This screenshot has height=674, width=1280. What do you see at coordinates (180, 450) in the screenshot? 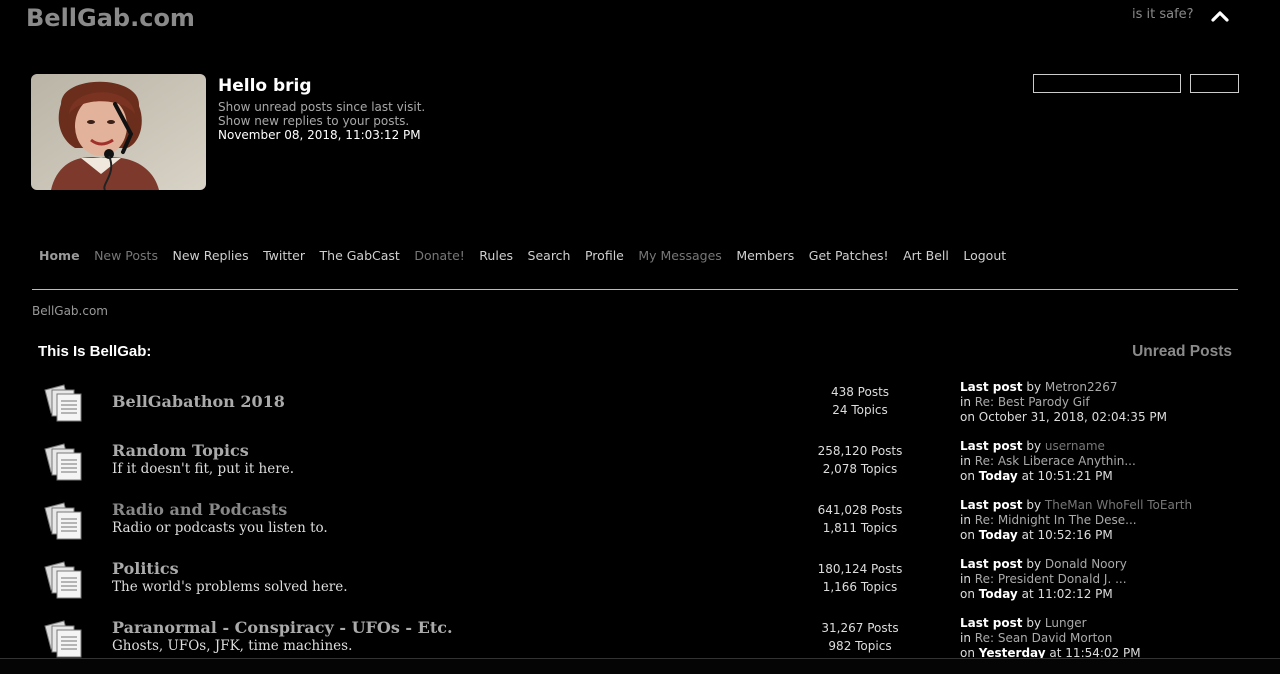
I see `board-name: Random Topics` at bounding box center [180, 450].